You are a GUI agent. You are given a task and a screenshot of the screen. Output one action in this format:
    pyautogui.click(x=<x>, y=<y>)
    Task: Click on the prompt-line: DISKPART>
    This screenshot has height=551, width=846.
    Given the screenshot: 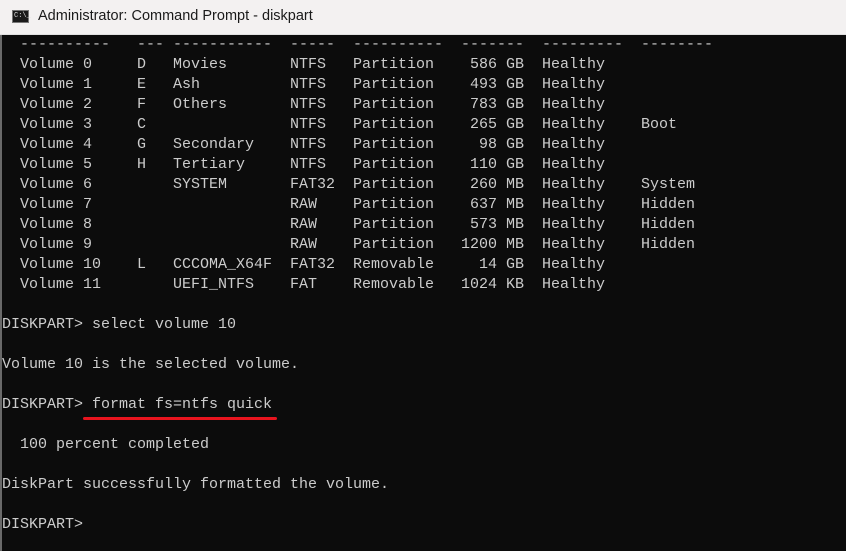 What is the action you would take?
    pyautogui.click(x=42, y=525)
    